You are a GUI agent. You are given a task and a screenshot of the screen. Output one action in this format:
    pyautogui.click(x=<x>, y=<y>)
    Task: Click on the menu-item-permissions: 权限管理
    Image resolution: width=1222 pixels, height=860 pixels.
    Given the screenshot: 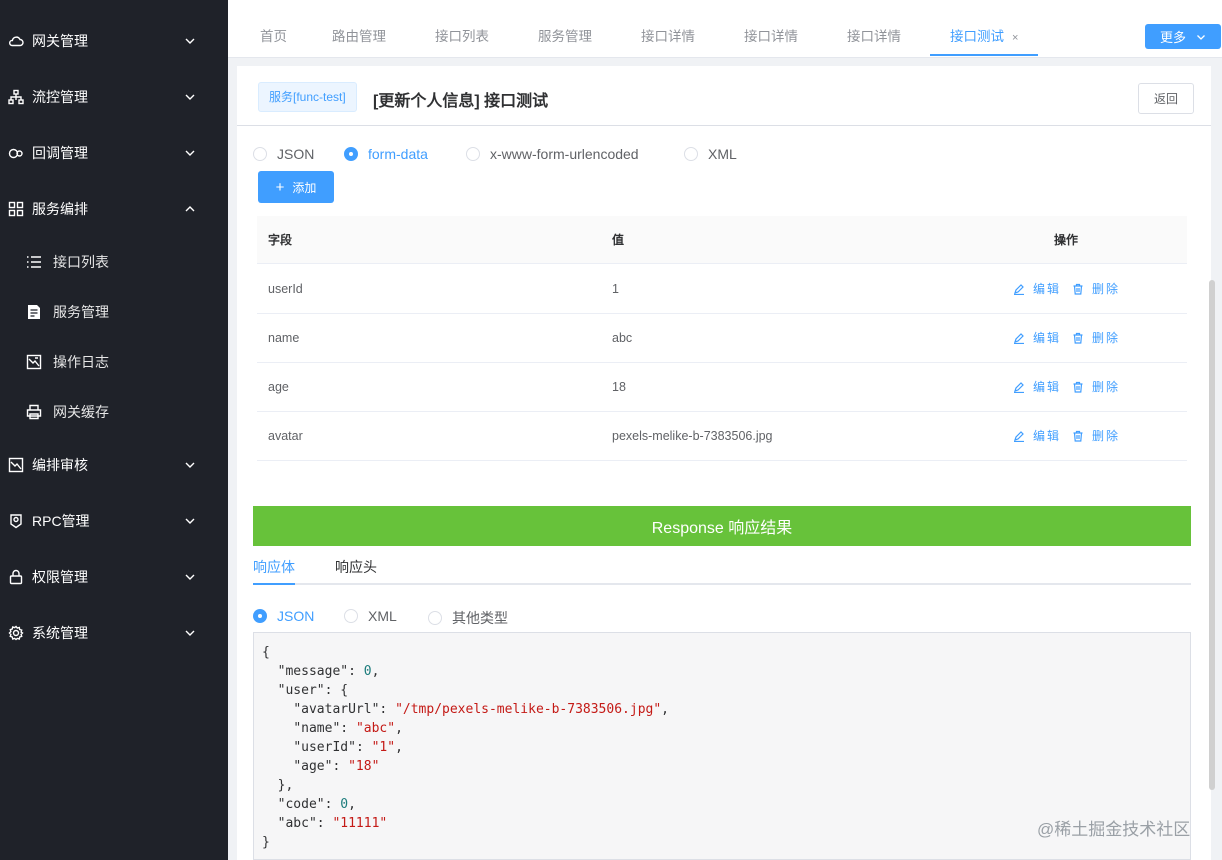 What is the action you would take?
    pyautogui.click(x=114, y=577)
    